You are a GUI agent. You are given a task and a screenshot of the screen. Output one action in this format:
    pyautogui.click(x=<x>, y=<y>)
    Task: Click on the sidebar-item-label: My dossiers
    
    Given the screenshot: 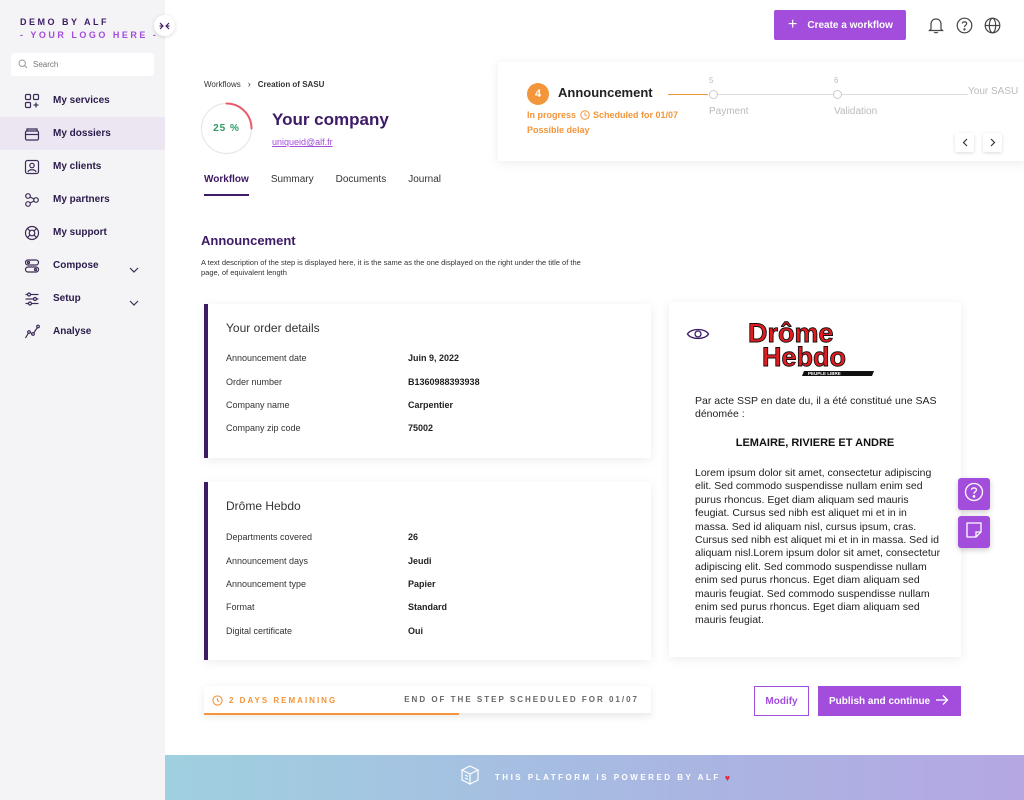 What is the action you would take?
    pyautogui.click(x=82, y=133)
    